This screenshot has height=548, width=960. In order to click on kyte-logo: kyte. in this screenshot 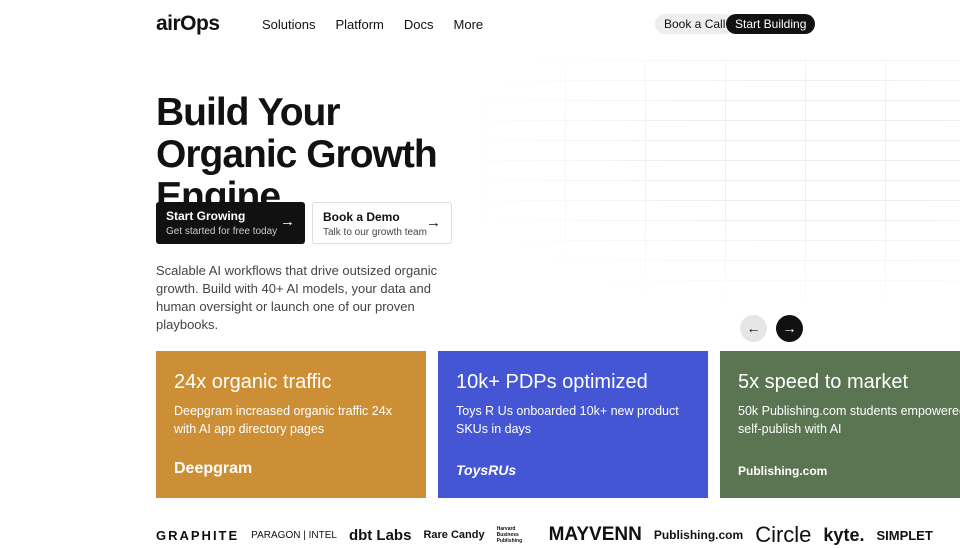, I will do `click(844, 534)`.